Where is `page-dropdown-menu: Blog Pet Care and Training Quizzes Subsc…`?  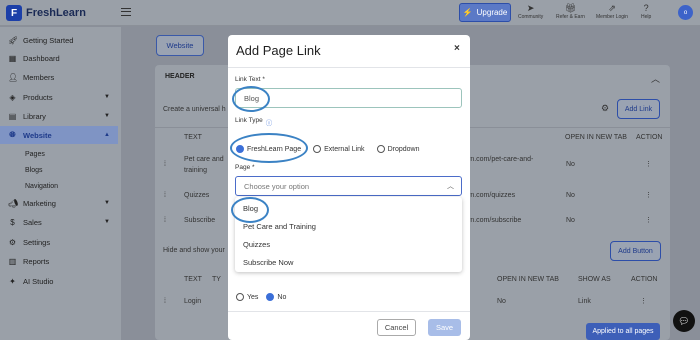 page-dropdown-menu: Blog Pet Care and Training Quizzes Subsc… is located at coordinates (348, 234).